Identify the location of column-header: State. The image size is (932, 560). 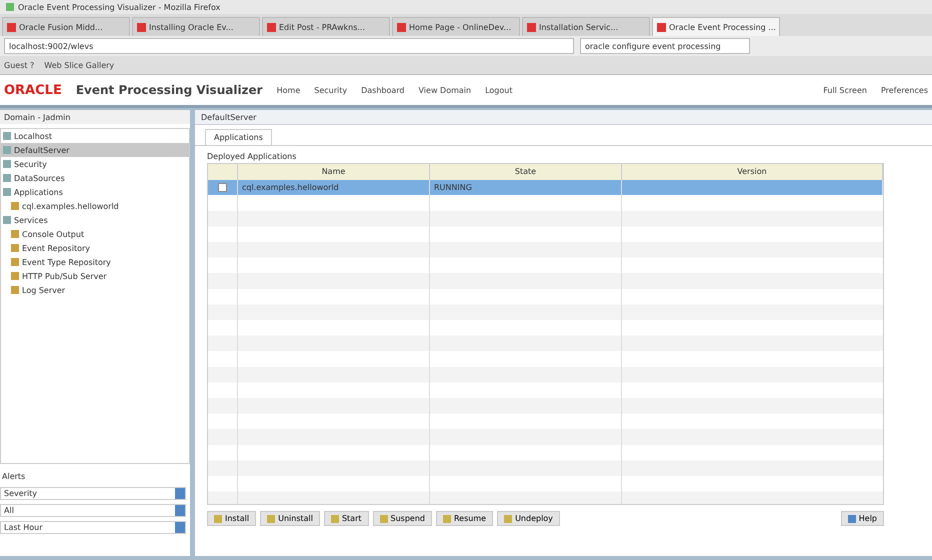
(526, 172).